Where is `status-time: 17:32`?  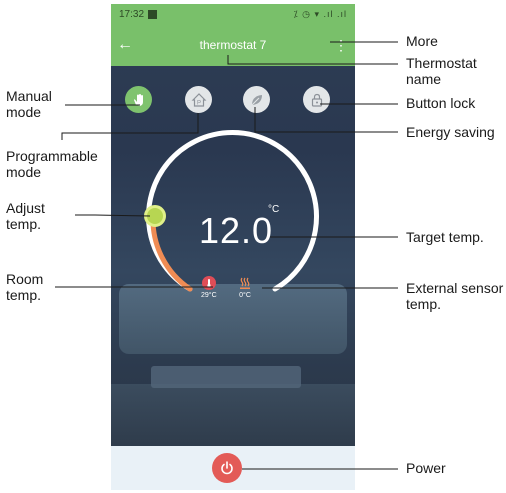
status-time: 17:32 is located at coordinates (132, 14).